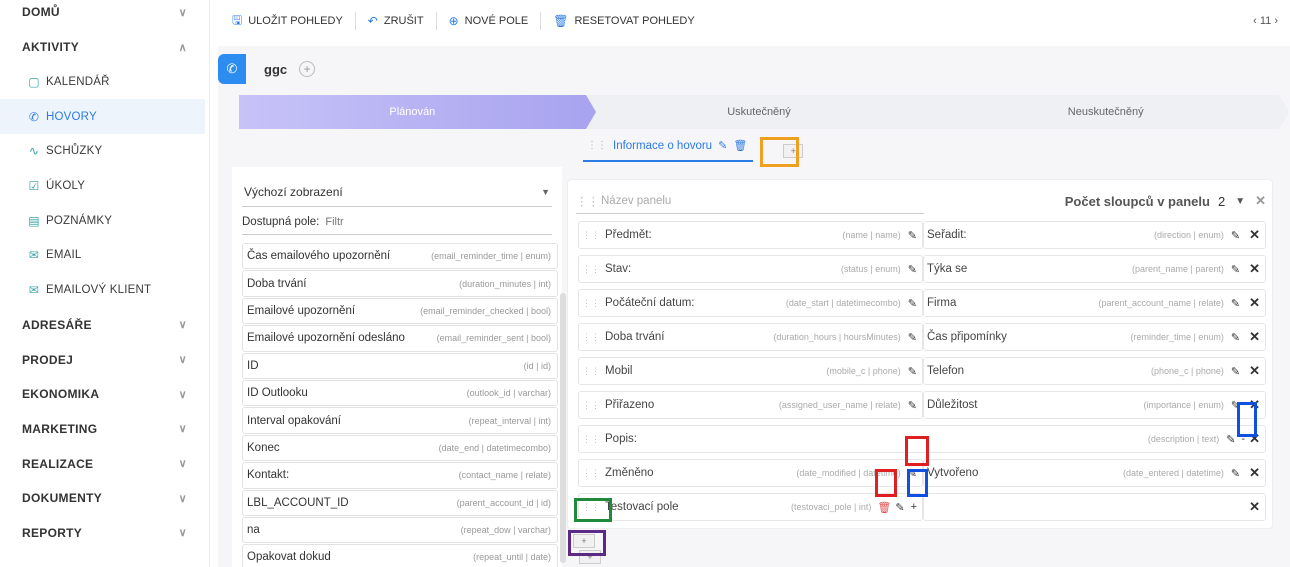 The image size is (1290, 567). Describe the element at coordinates (104, 15) in the screenshot. I see `sidebar-section-domu: DOMŮ ∨` at that location.